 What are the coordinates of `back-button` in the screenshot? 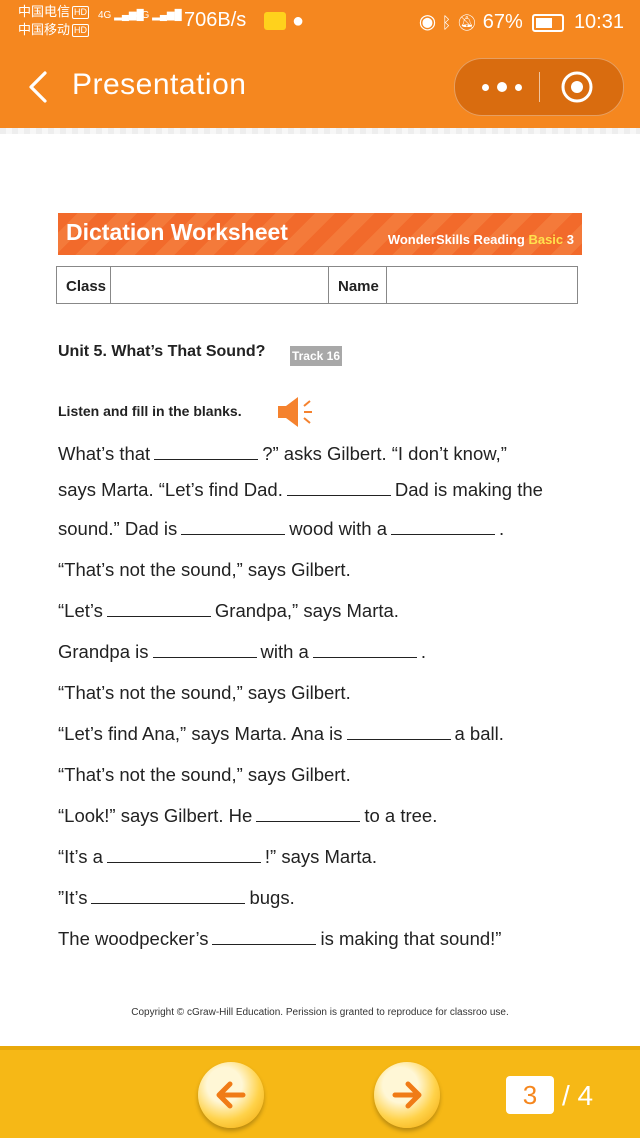 It's located at (38, 87).